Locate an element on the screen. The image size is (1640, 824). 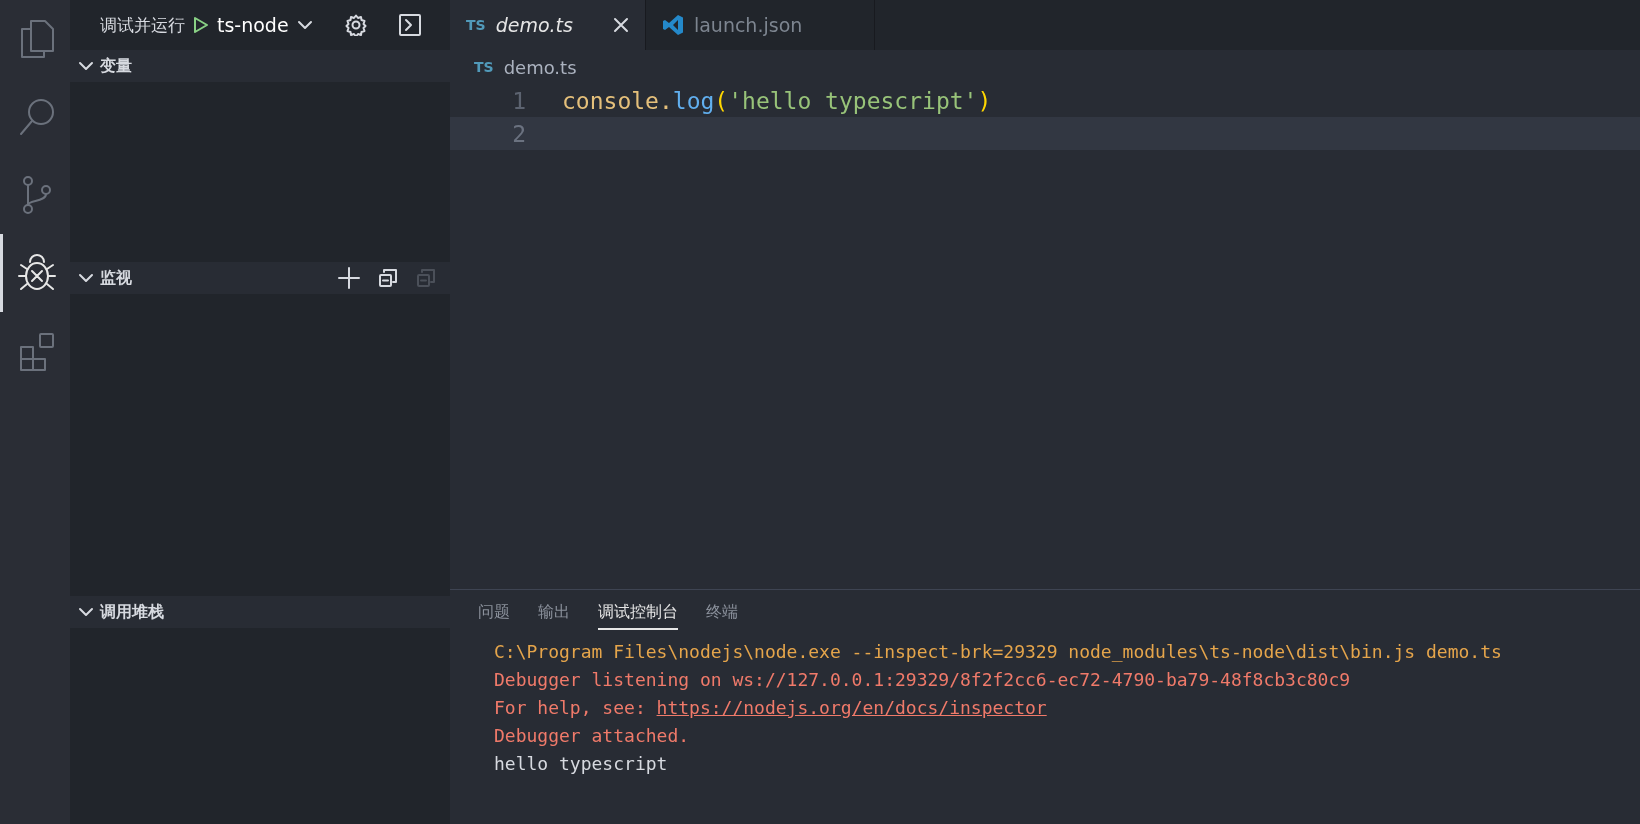
section-title: 变量 is located at coordinates (116, 66).